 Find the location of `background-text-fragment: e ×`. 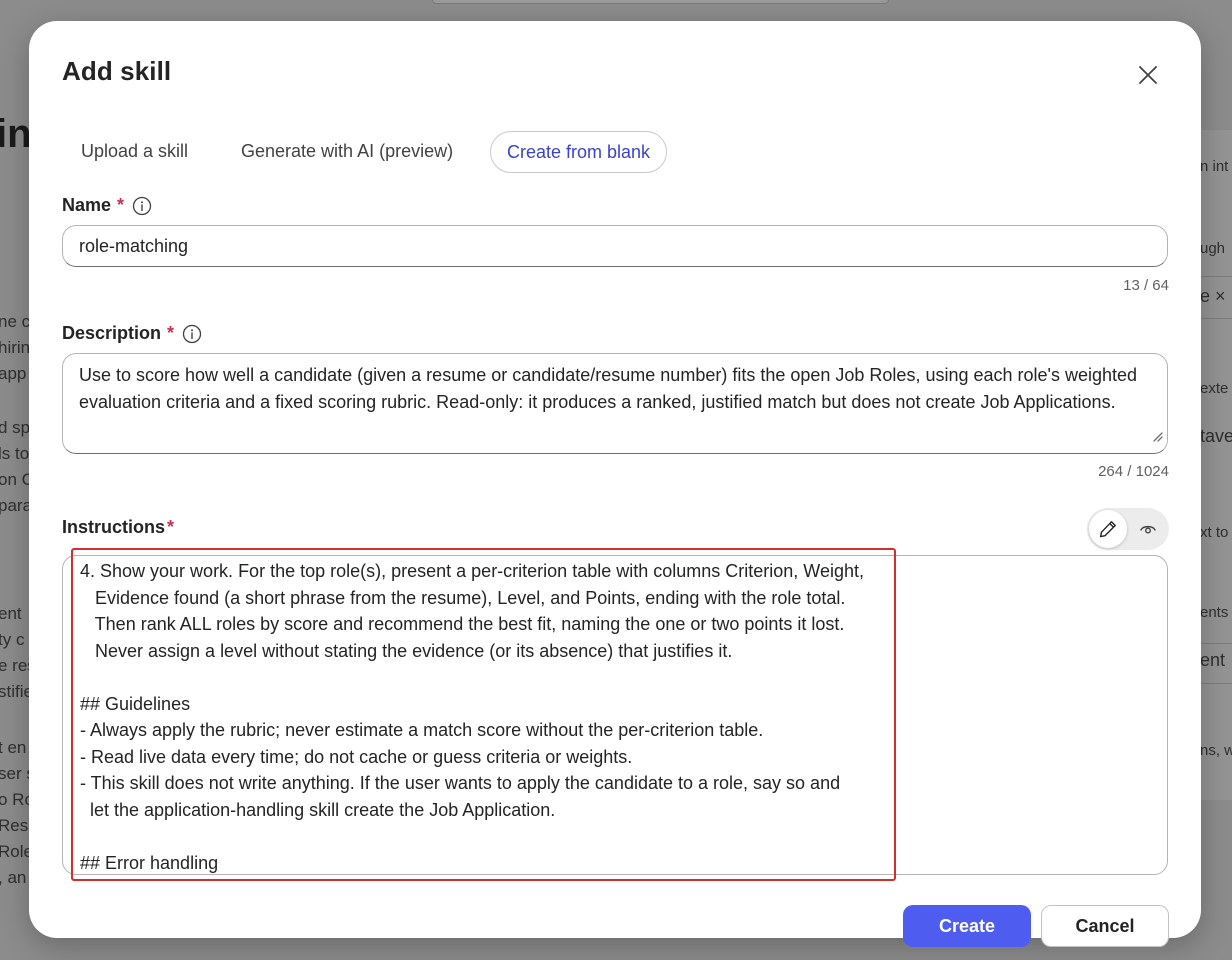

background-text-fragment: e × is located at coordinates (1213, 296).